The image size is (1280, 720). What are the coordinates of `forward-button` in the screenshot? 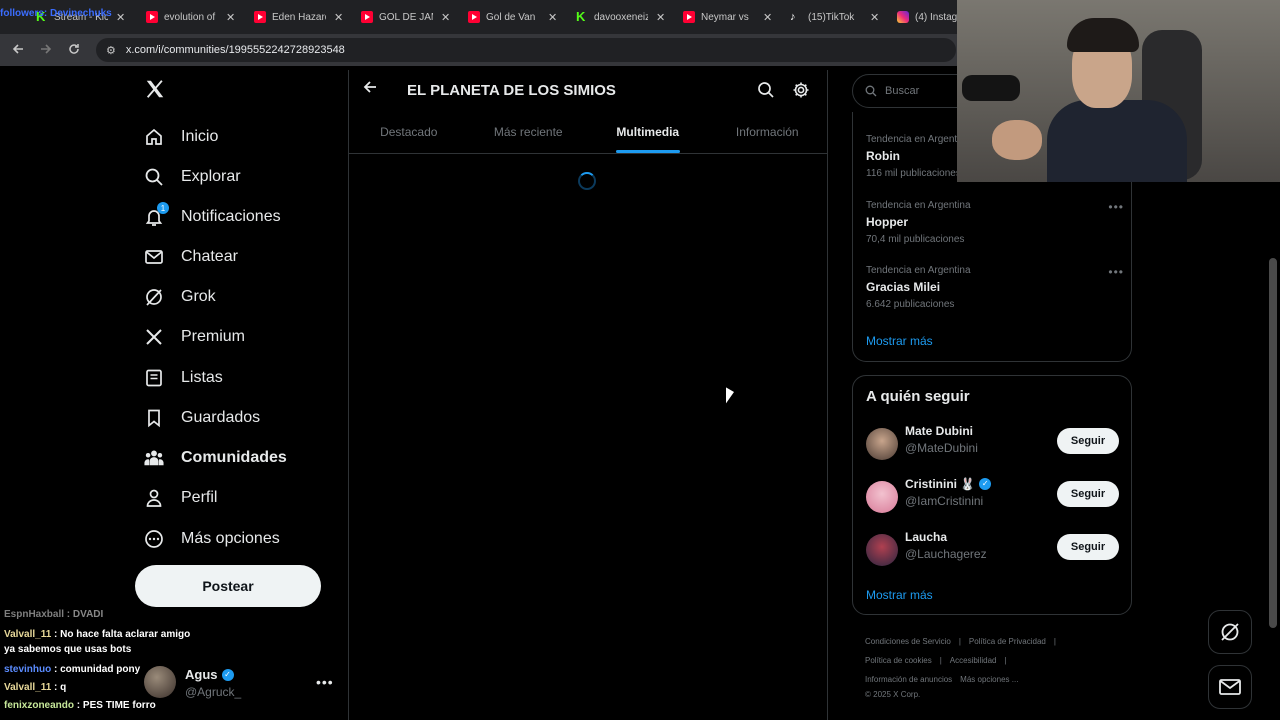 It's located at (46, 50).